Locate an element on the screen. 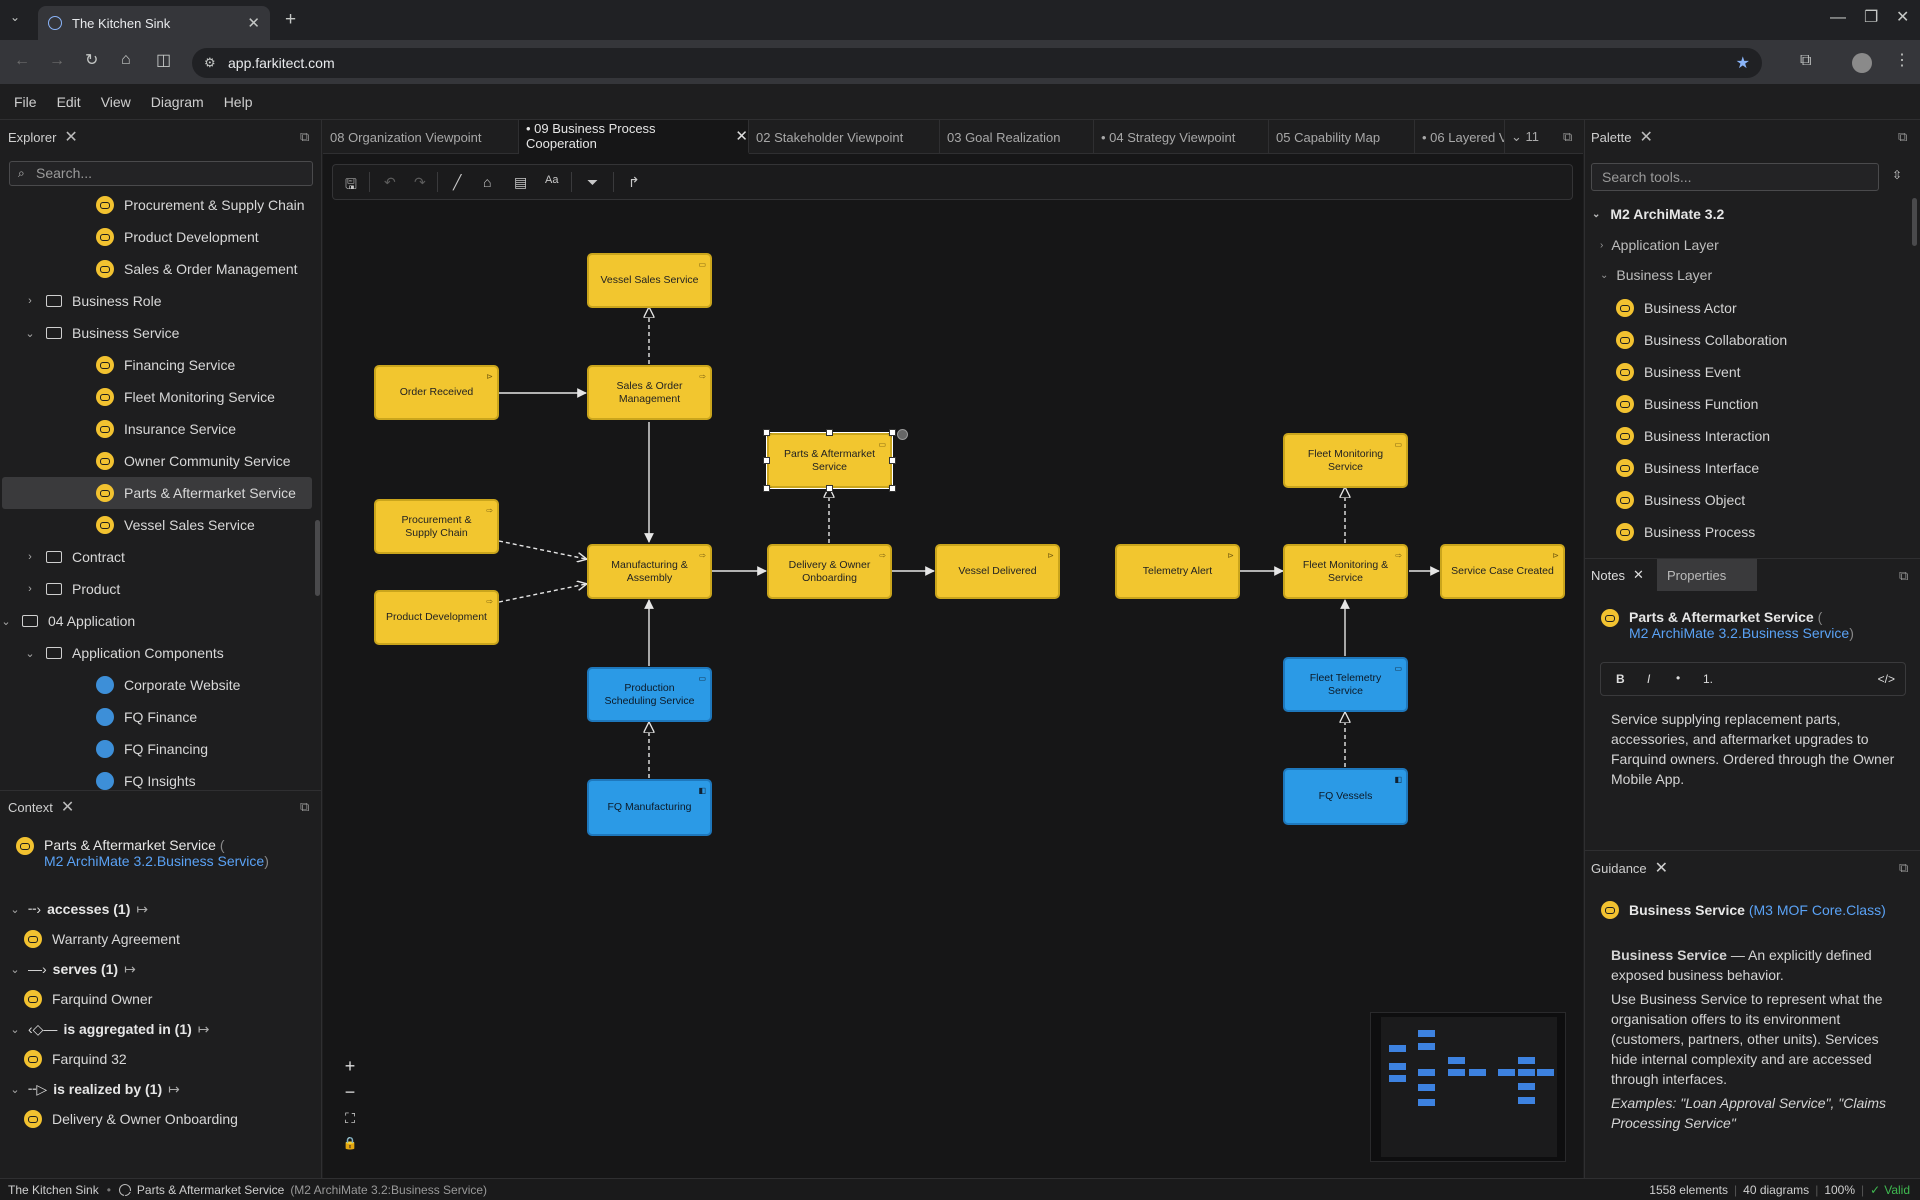 The image size is (1920, 1200). tree-item: FQ Finance is located at coordinates (146, 717).